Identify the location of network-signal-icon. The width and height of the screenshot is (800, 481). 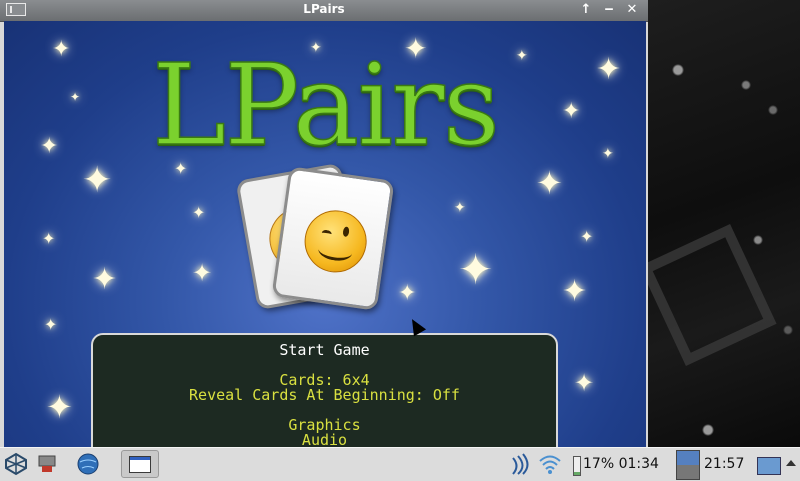
(521, 464).